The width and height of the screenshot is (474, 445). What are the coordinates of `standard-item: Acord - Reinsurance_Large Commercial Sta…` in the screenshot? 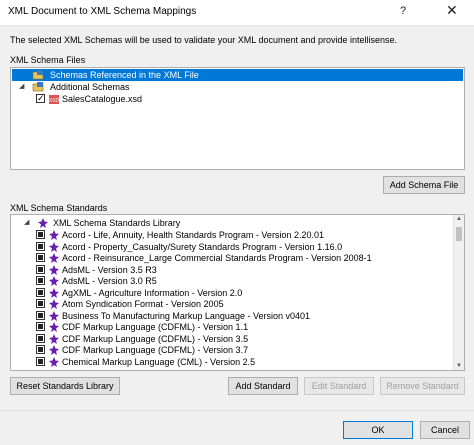 It's located at (232, 258).